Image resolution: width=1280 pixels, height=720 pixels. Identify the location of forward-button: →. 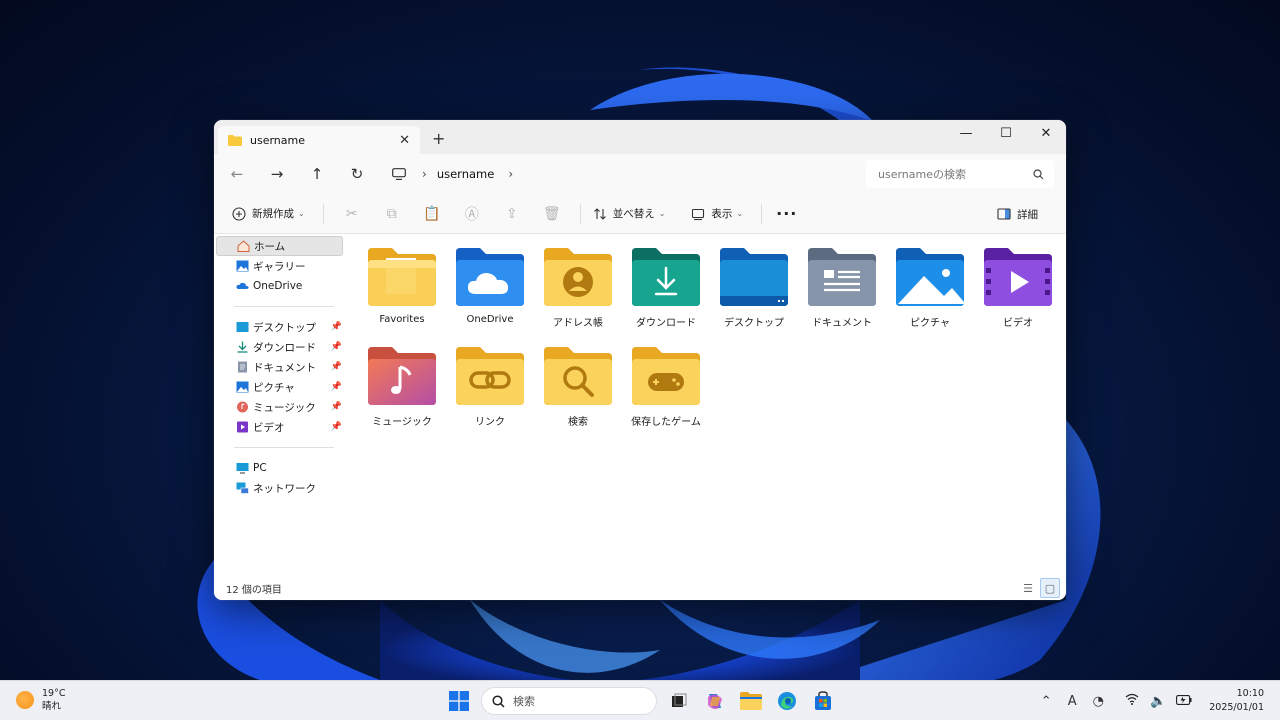
(277, 174).